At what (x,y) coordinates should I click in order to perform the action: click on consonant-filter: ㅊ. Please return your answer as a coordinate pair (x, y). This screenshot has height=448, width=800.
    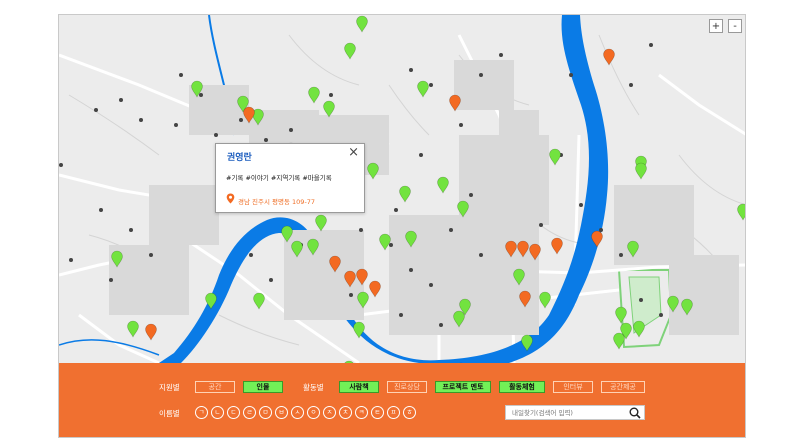
    Looking at the image, I should click on (345, 412).